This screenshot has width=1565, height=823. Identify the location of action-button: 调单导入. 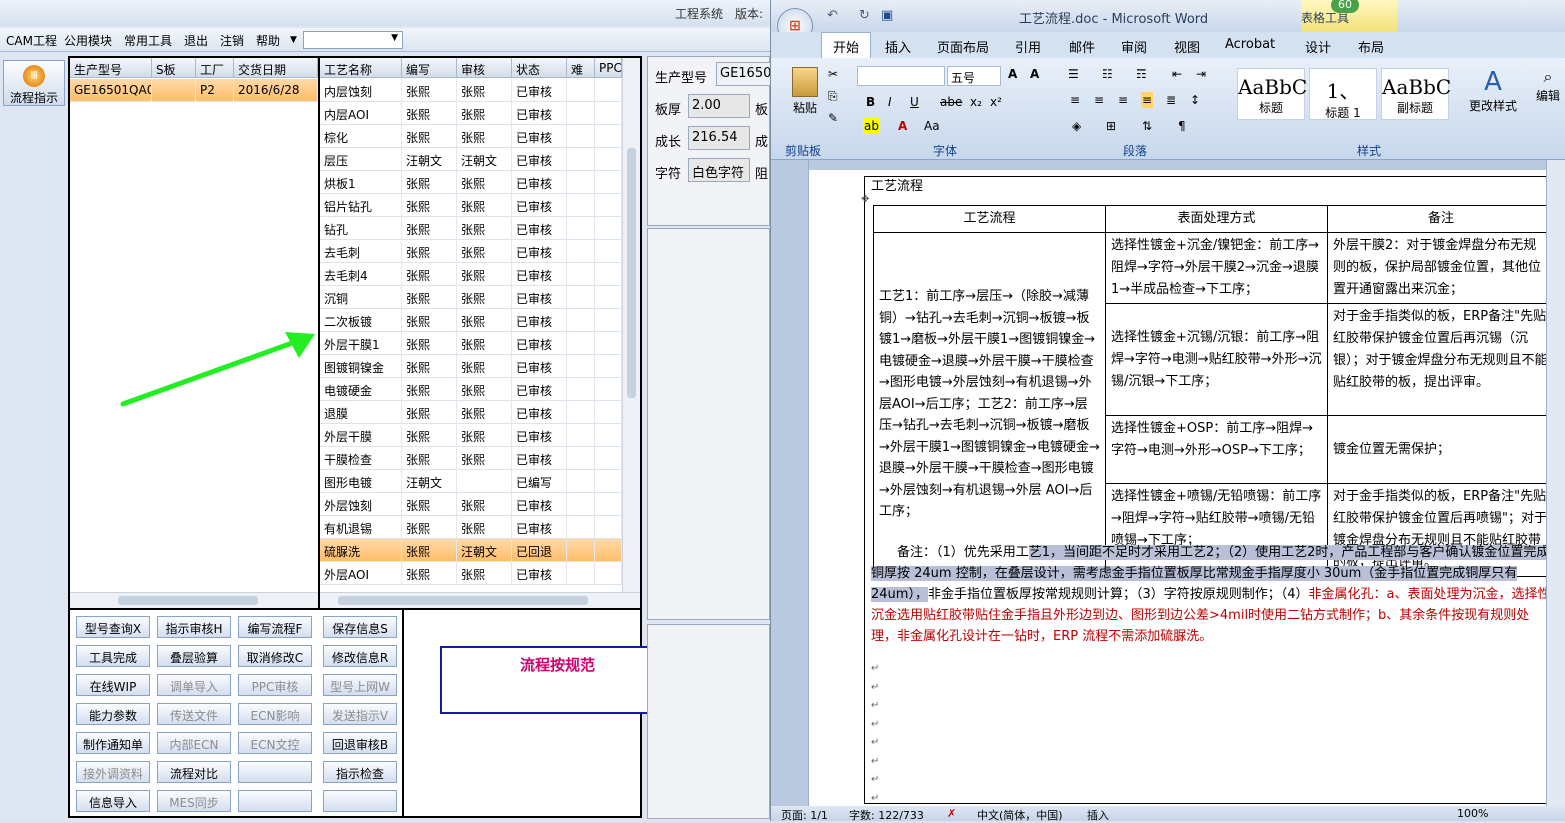
(194, 685).